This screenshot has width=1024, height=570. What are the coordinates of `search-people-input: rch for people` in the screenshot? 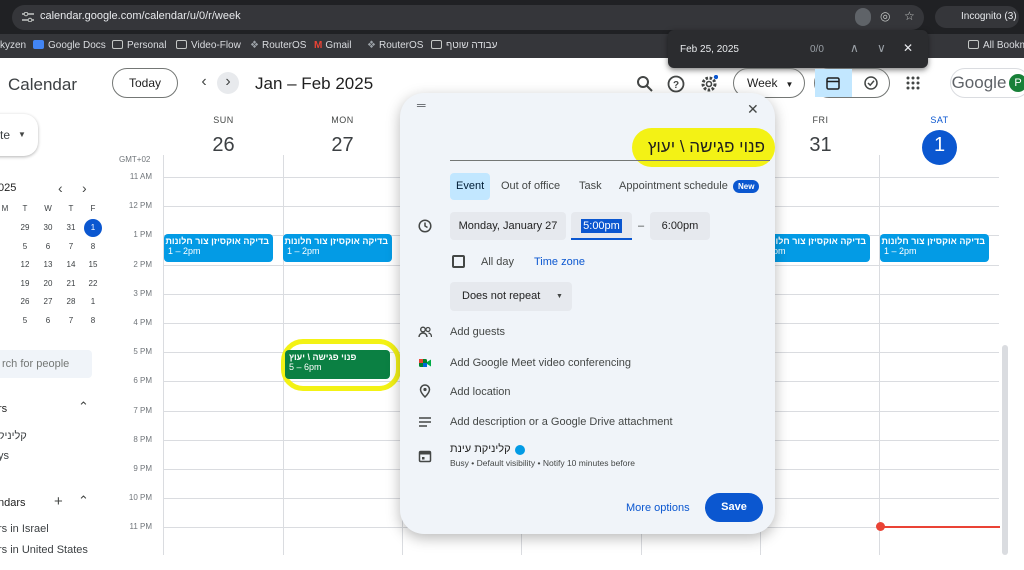 It's located at (46, 364).